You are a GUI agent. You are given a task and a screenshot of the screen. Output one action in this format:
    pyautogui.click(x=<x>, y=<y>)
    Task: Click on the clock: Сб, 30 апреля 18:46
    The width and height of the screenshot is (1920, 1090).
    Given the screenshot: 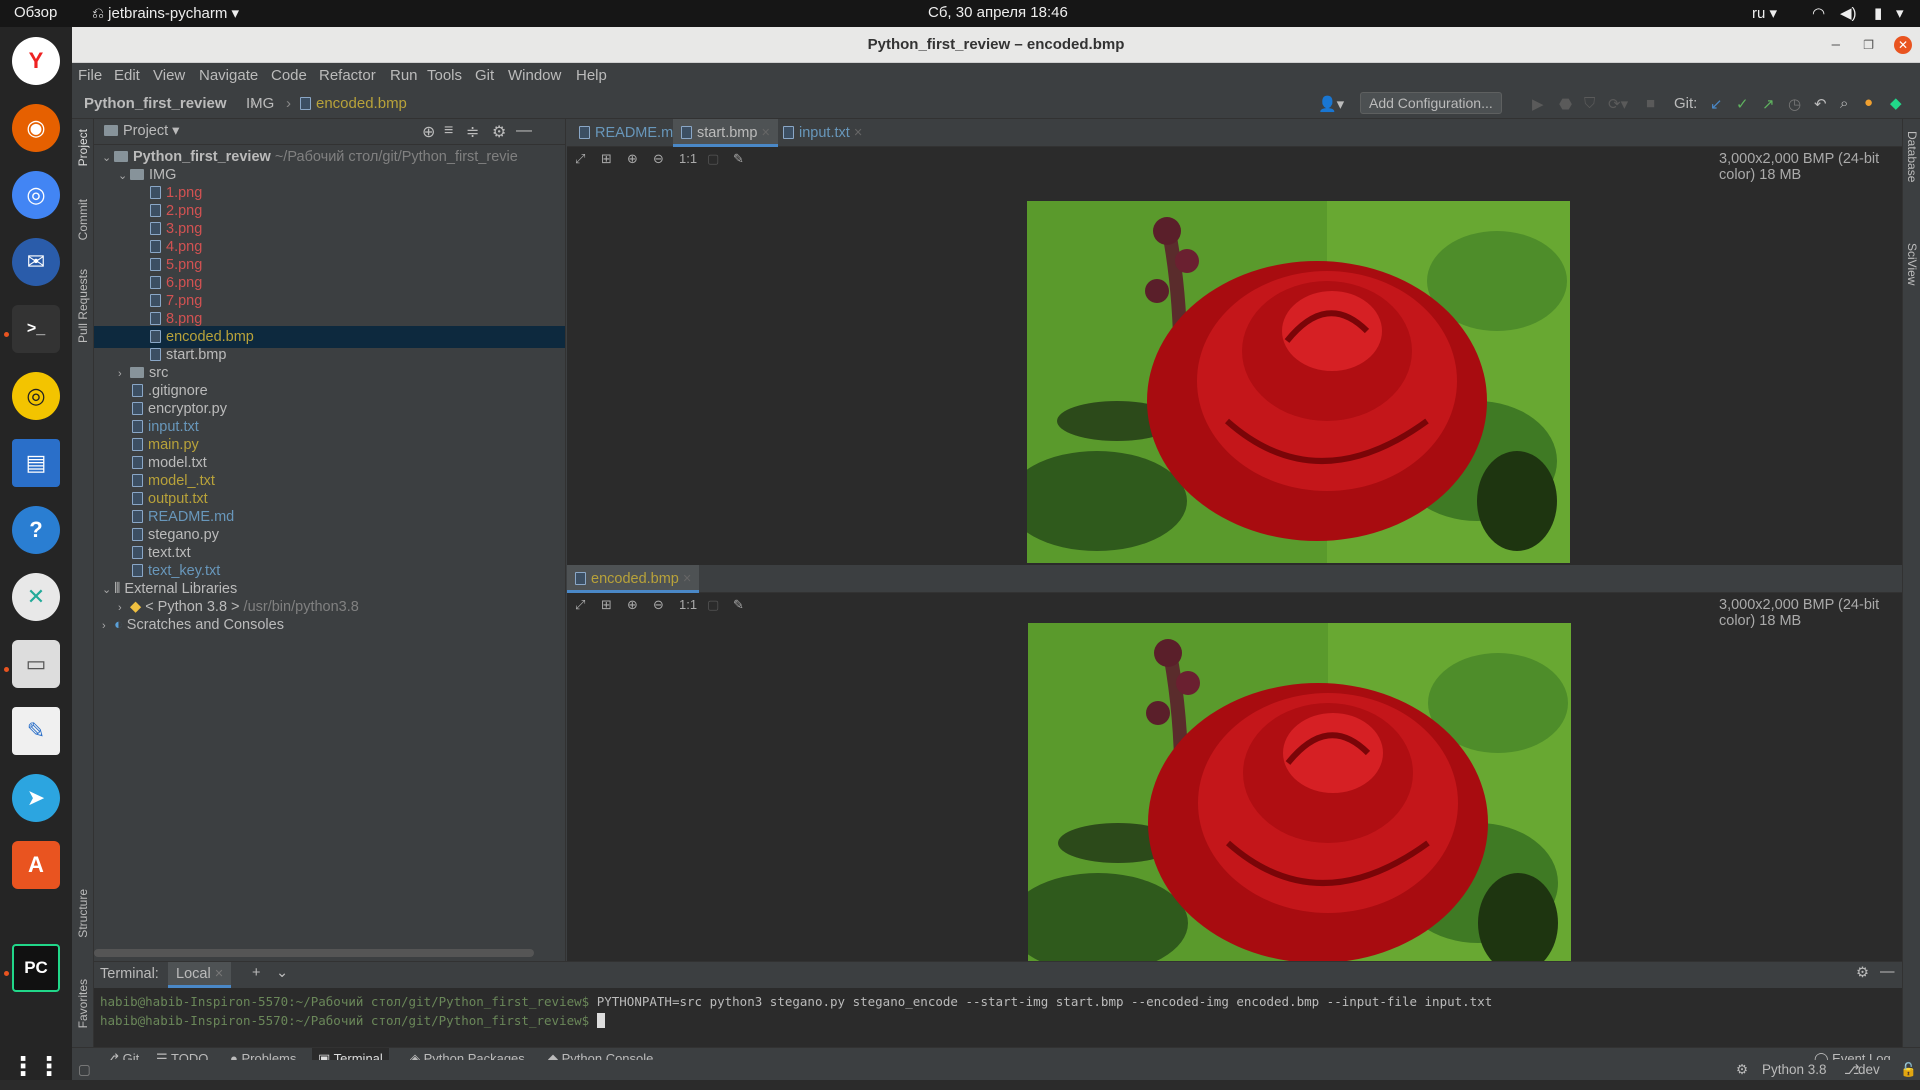 What is the action you would take?
    pyautogui.click(x=998, y=12)
    